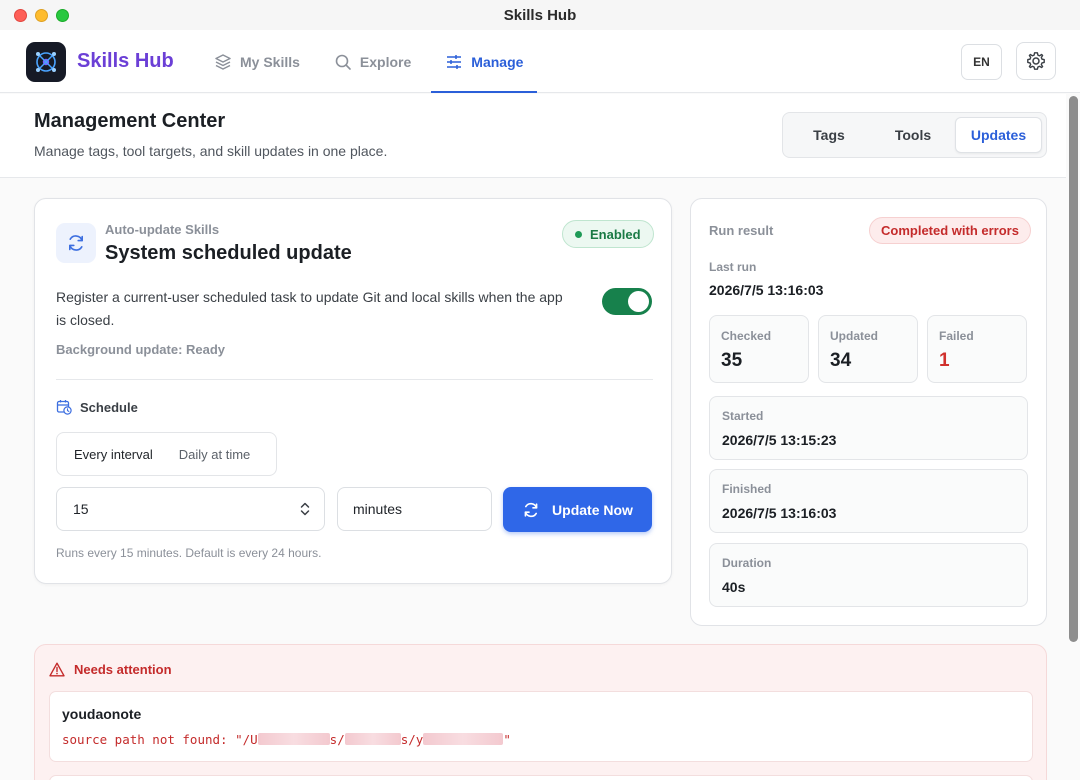  What do you see at coordinates (854, 336) in the screenshot?
I see `stat-label: Updated` at bounding box center [854, 336].